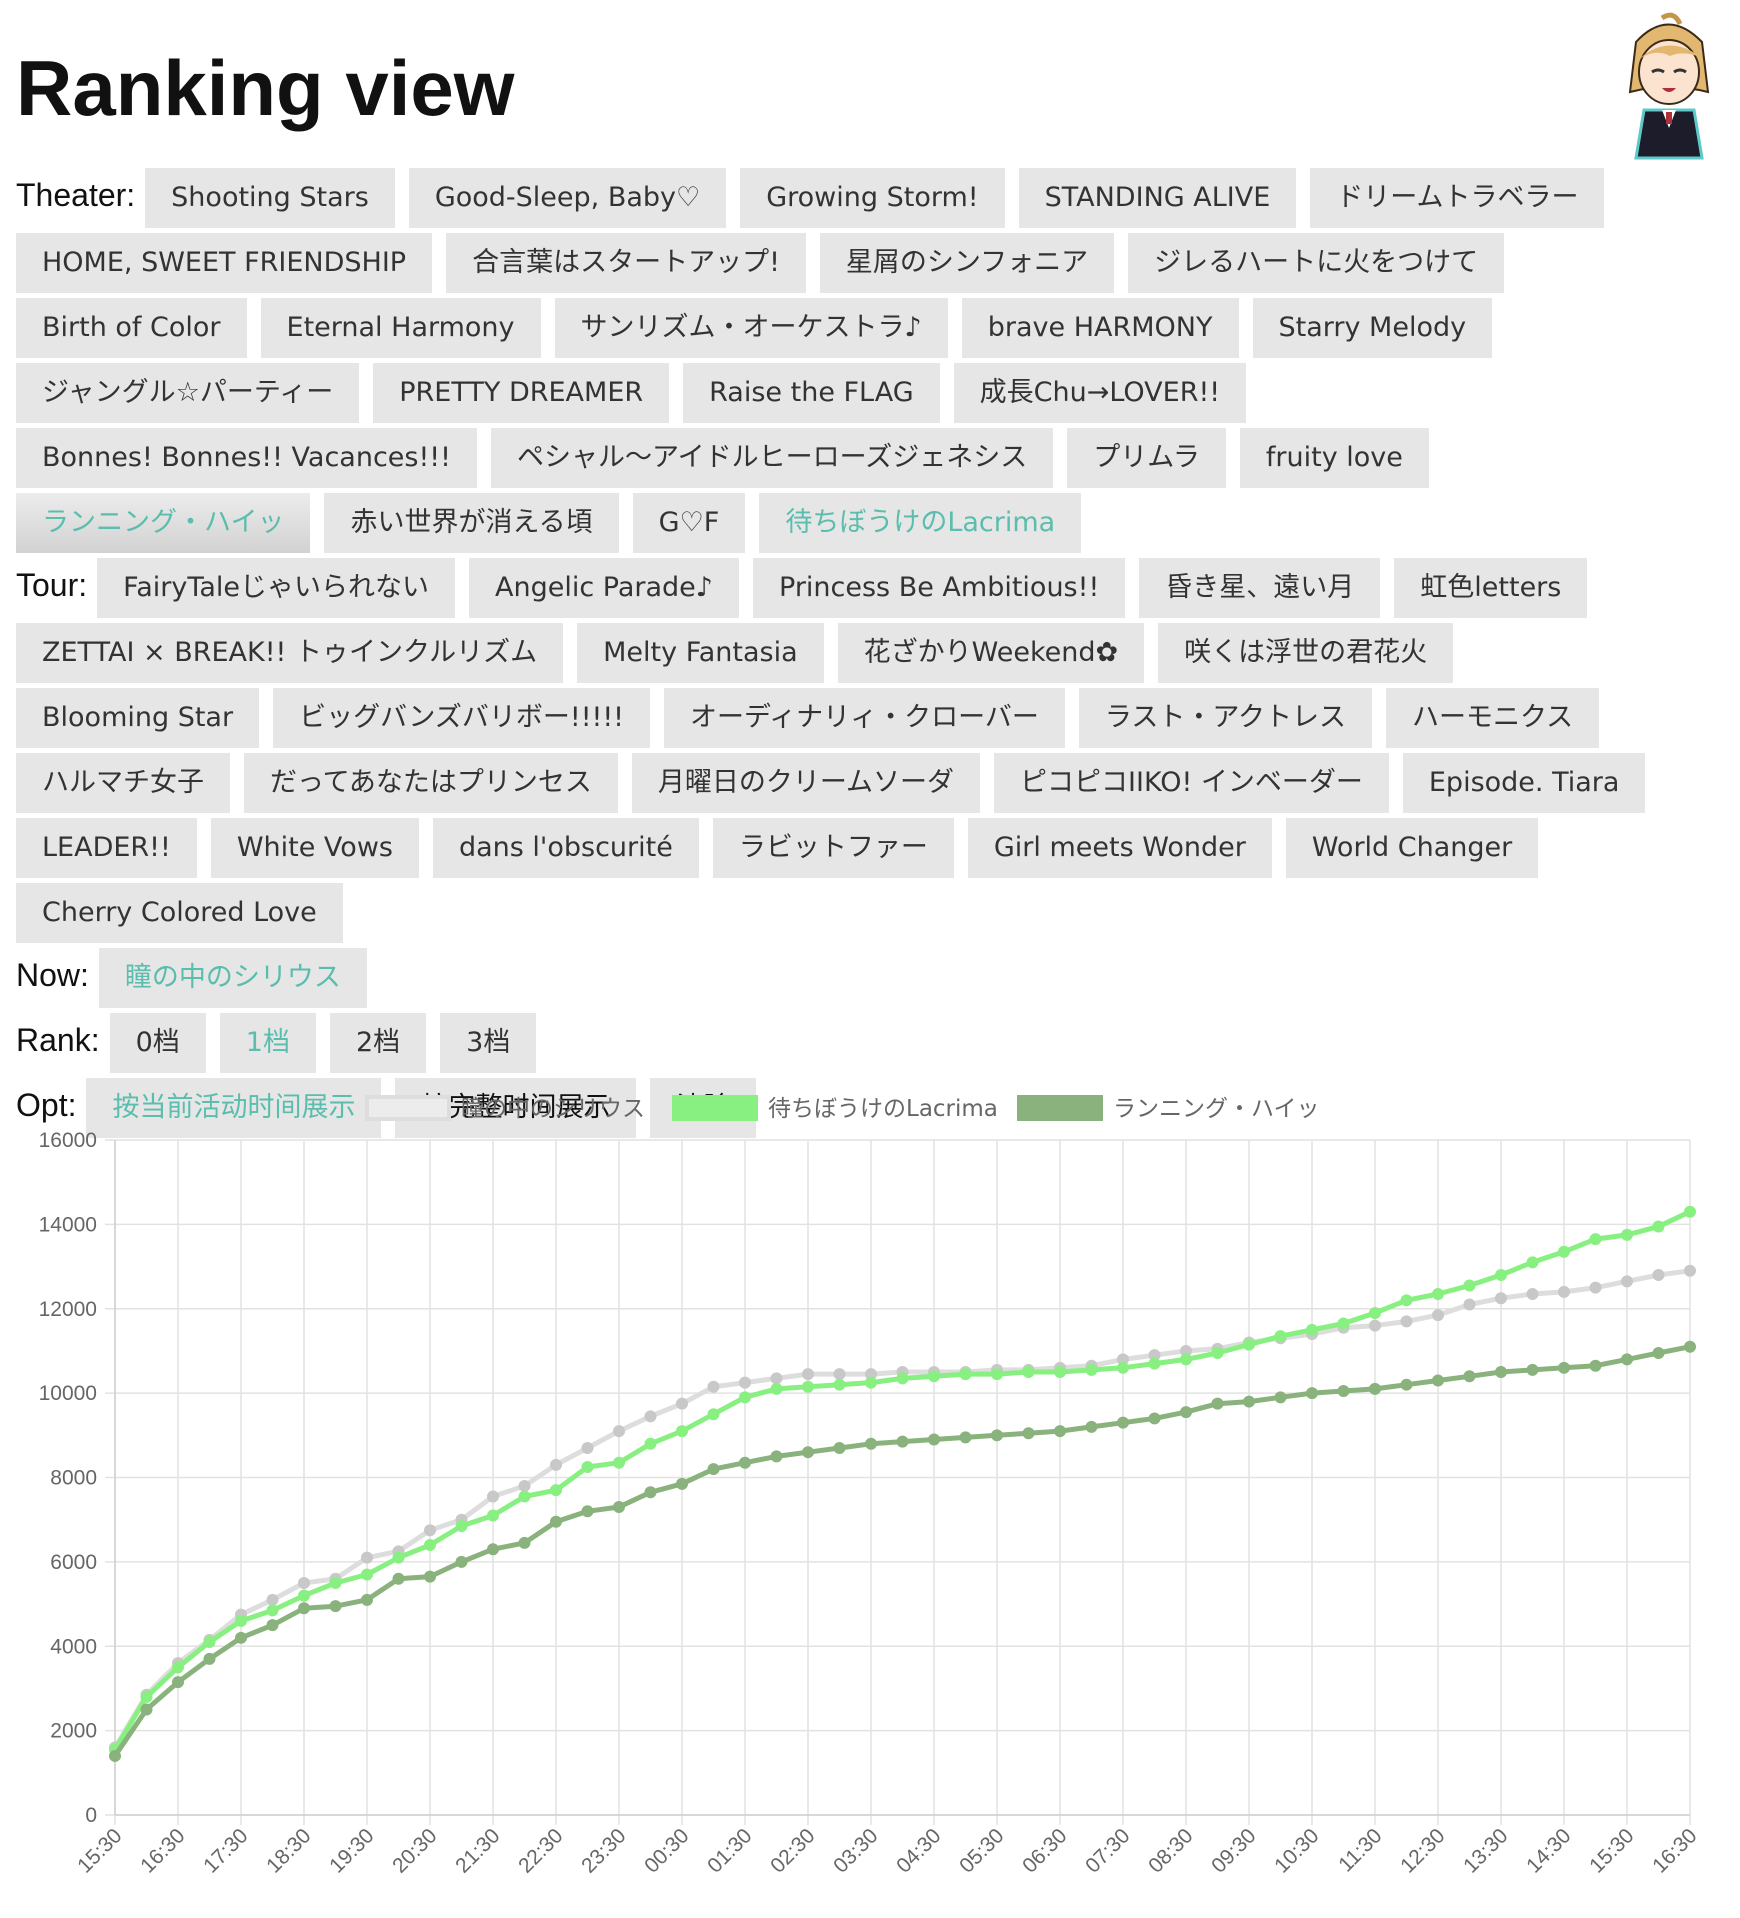 The height and width of the screenshot is (1918, 1740). What do you see at coordinates (1360, 1850) in the screenshot?
I see `x-tick-label: 11:30` at bounding box center [1360, 1850].